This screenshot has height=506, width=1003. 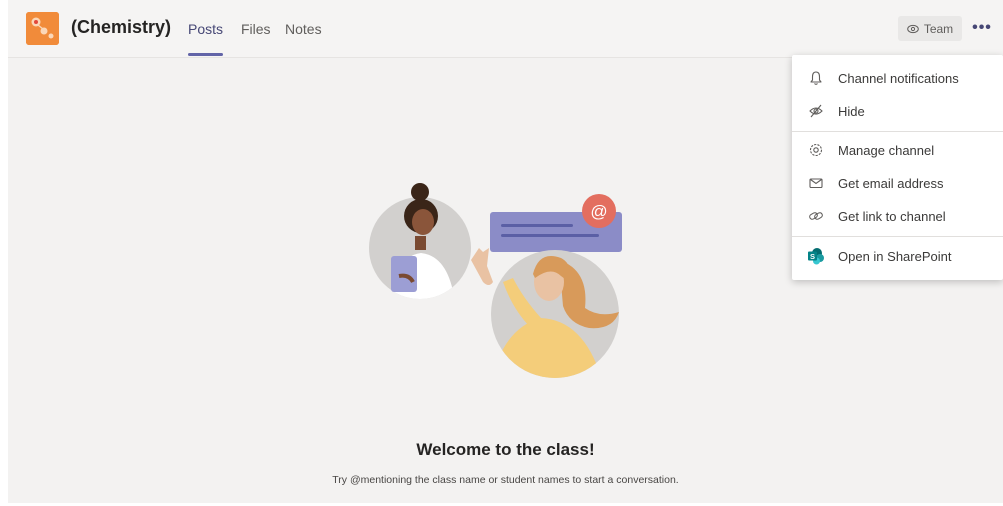 I want to click on menu-label: Get link to channel, so click(x=892, y=216).